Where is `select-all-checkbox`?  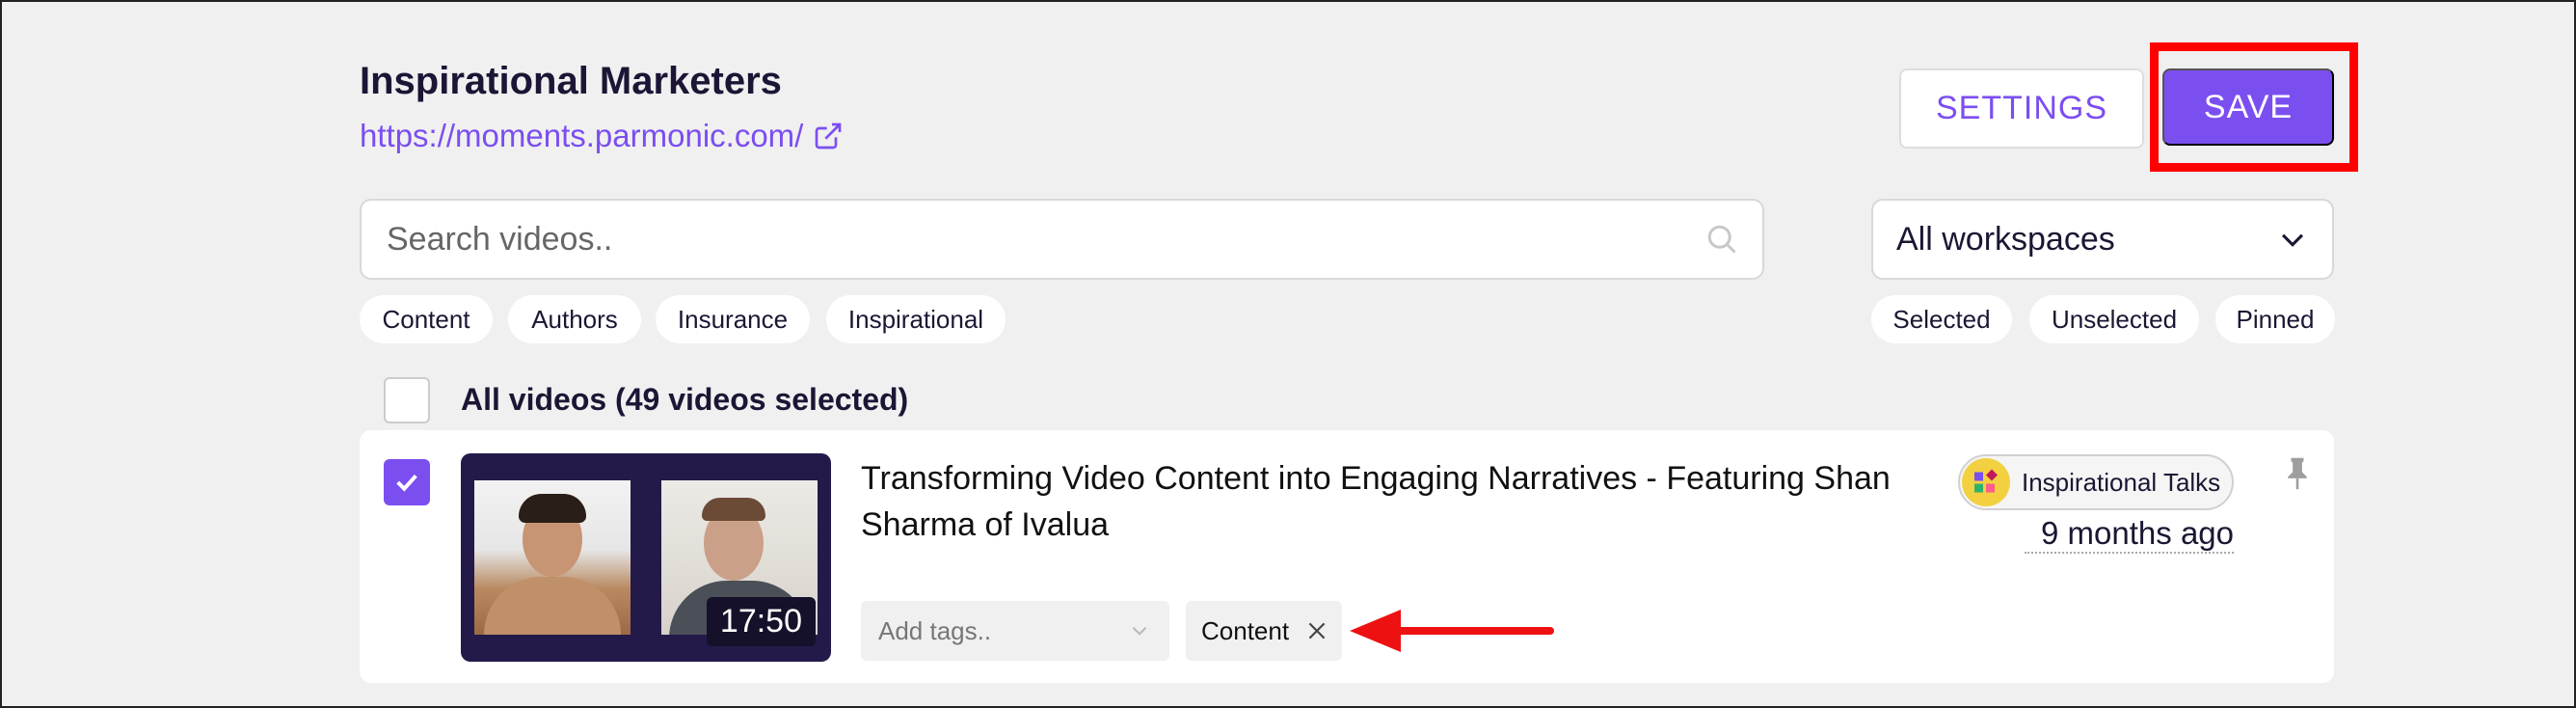
select-all-checkbox is located at coordinates (407, 400).